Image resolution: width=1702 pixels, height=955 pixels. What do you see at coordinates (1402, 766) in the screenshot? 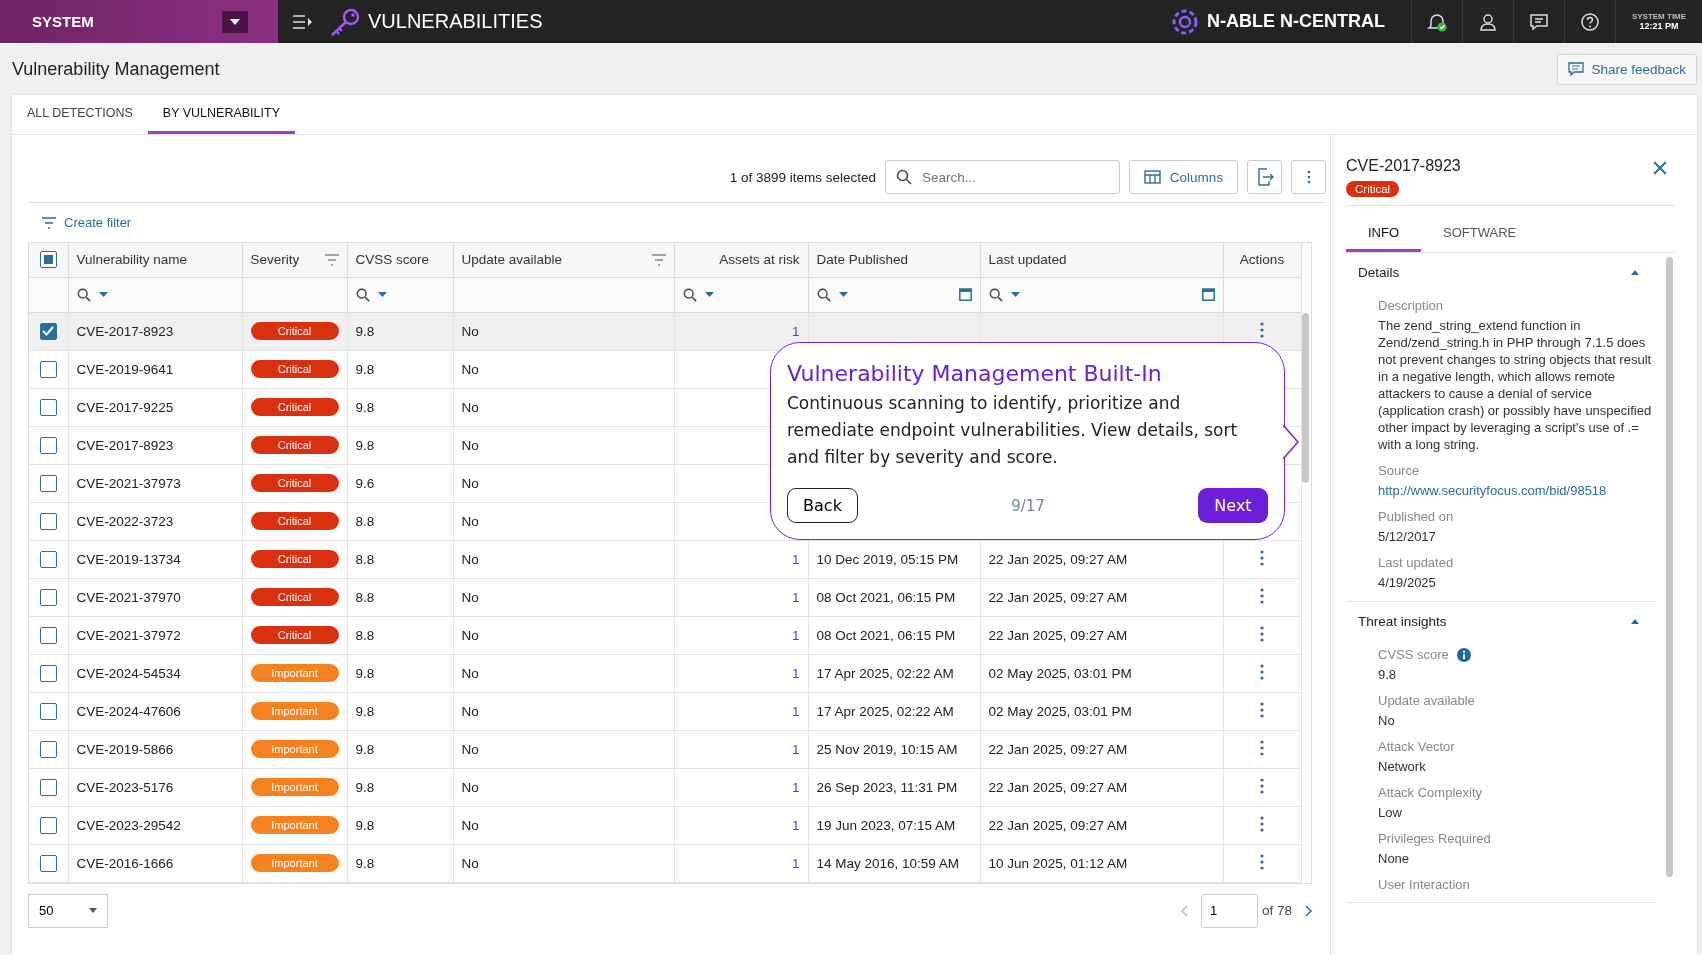
I see `field-value: Network` at bounding box center [1402, 766].